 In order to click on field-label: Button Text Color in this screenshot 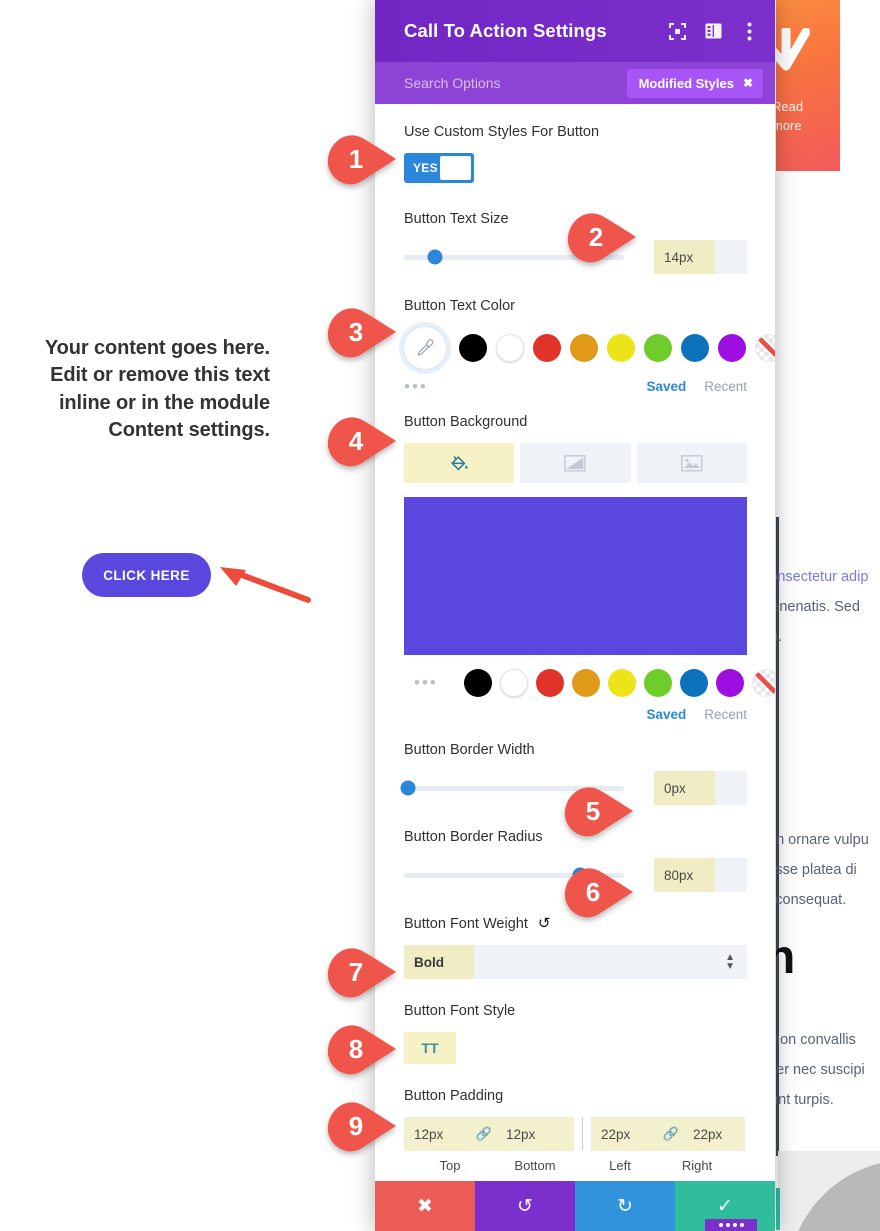, I will do `click(459, 306)`.